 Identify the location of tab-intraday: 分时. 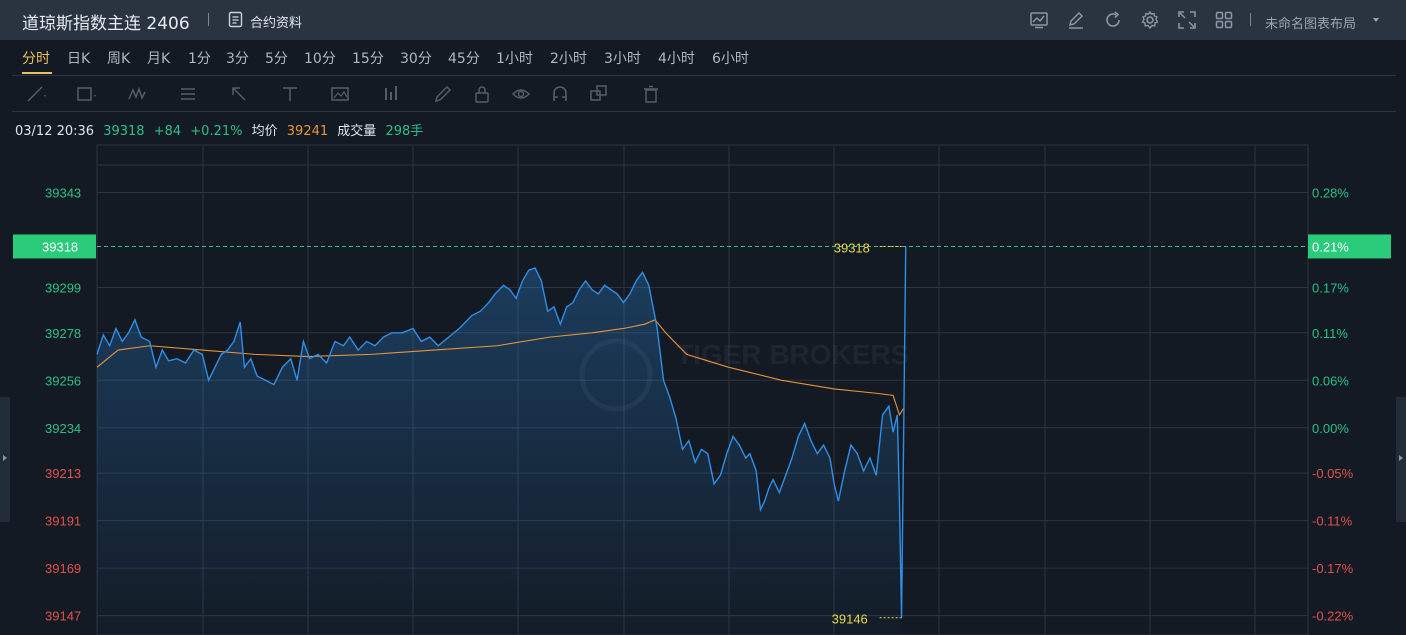
(36, 58).